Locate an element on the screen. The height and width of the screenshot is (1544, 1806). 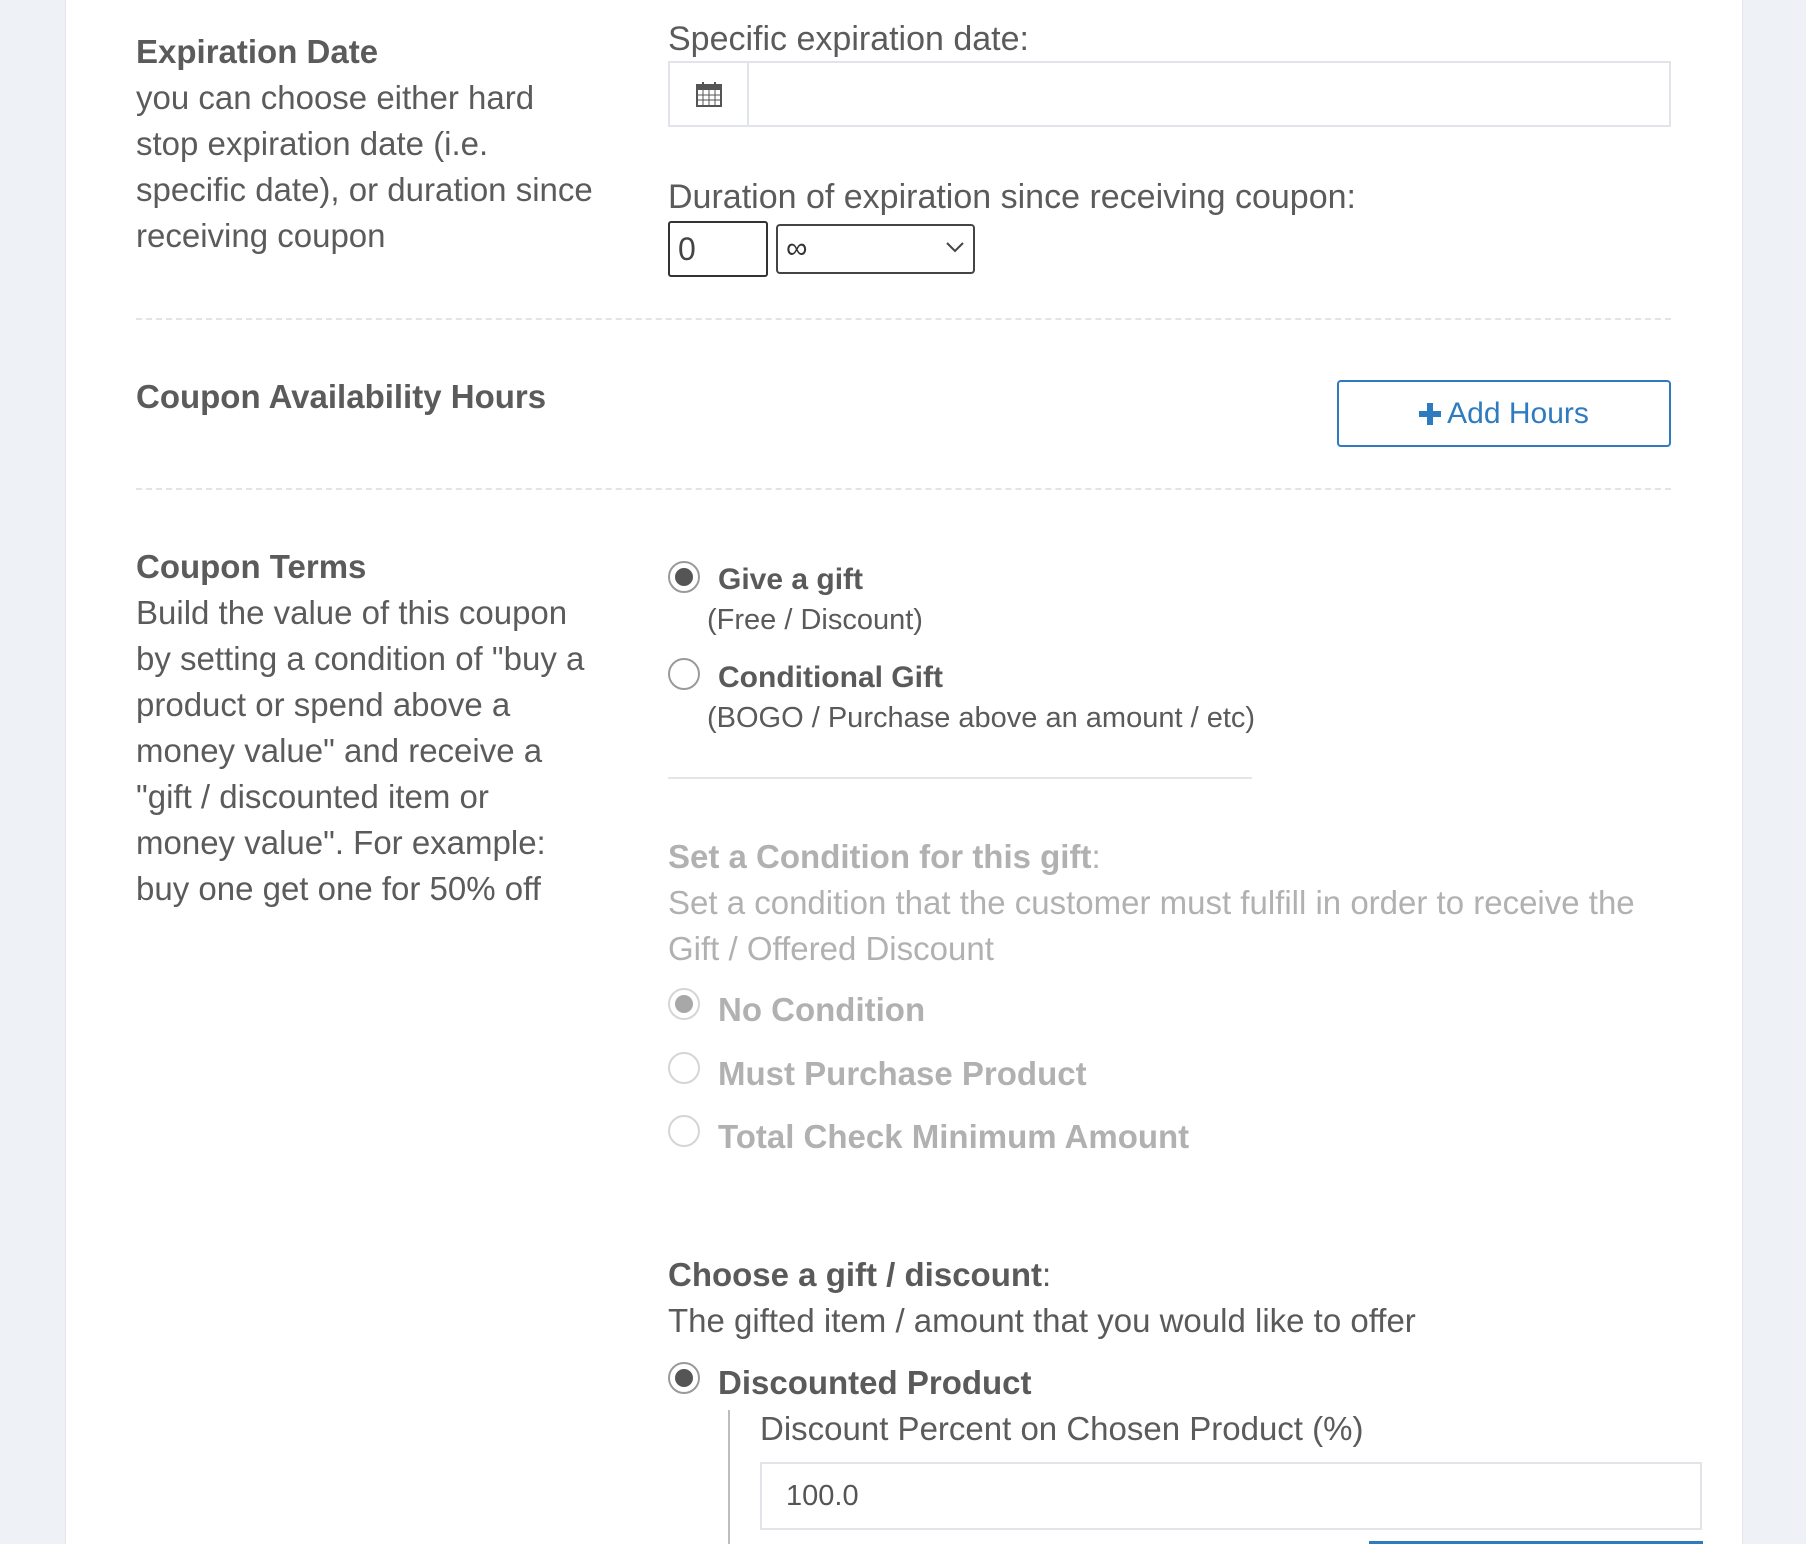
duration-unit-select: ∞ is located at coordinates (875, 249).